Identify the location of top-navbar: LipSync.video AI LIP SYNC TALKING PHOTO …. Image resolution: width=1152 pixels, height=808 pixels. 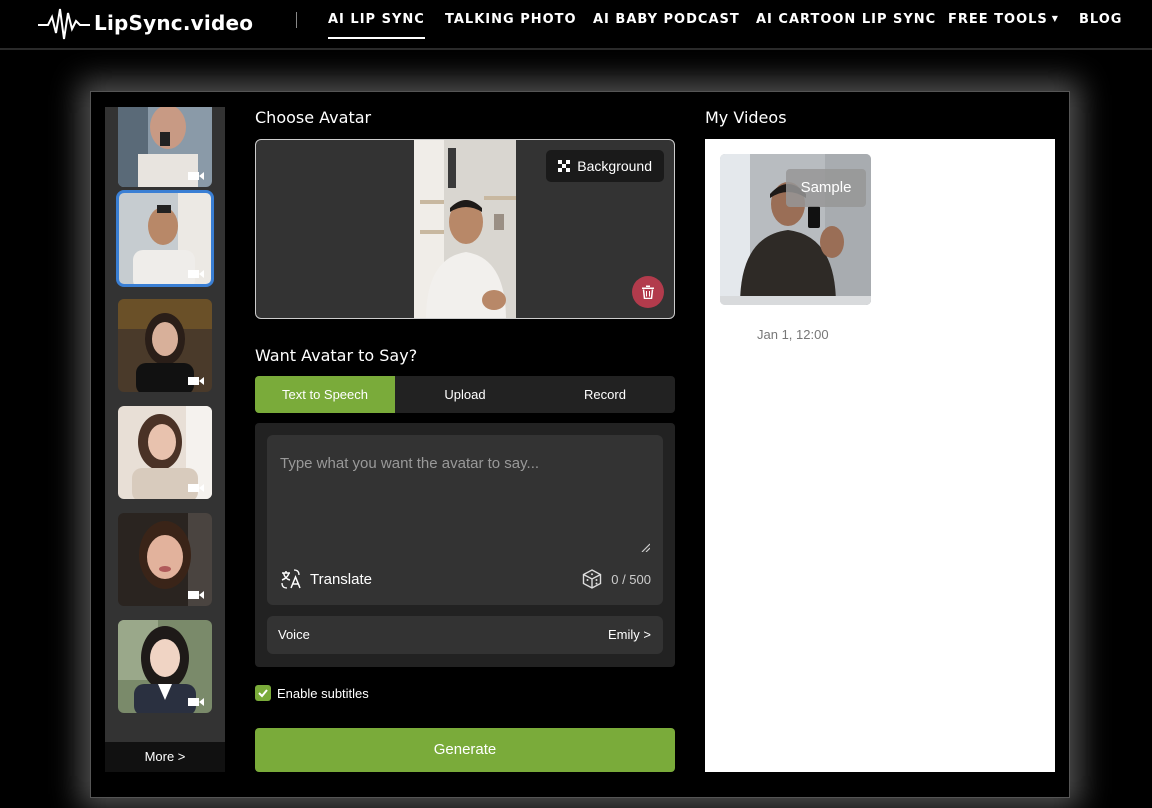
(576, 25).